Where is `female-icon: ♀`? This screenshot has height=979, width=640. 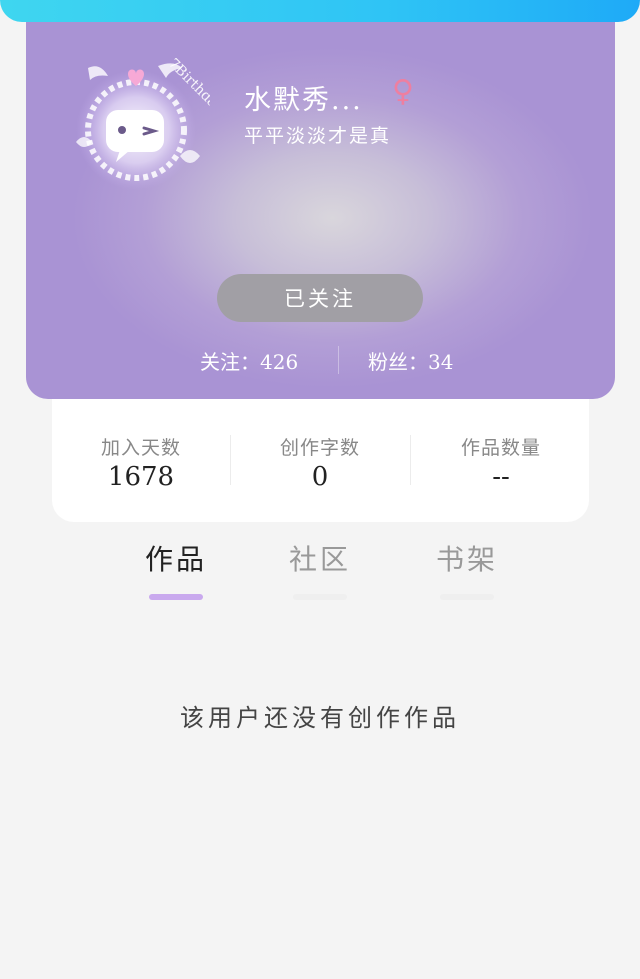
female-icon: ♀ is located at coordinates (403, 91).